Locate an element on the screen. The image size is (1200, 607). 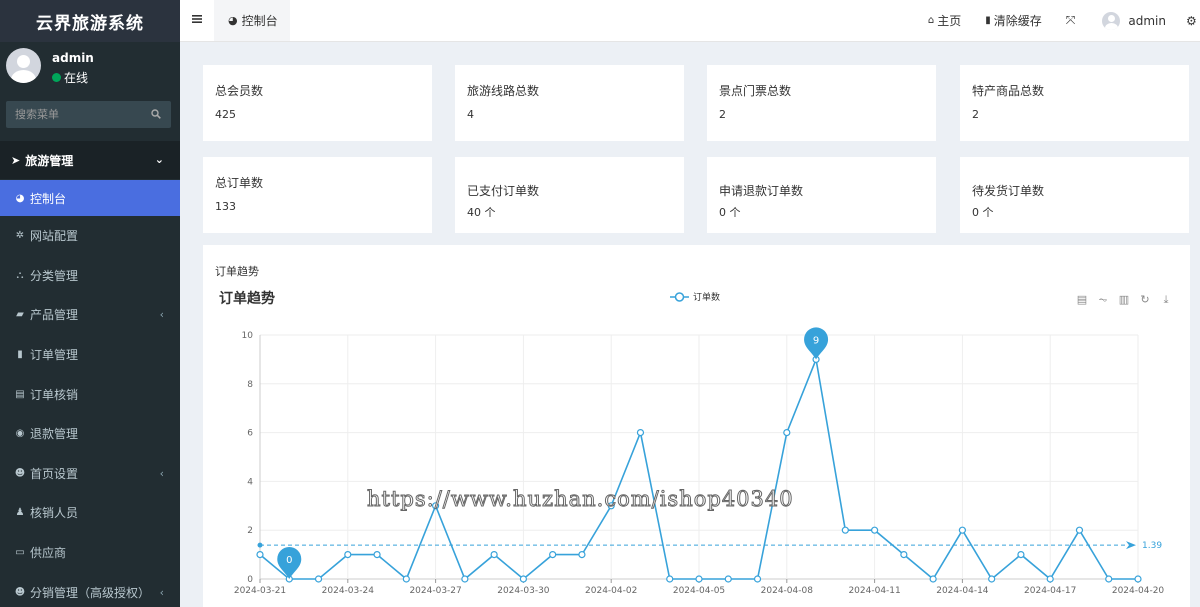
sidebar-item-2: ⛬ 分类管理 is located at coordinates (90, 276).